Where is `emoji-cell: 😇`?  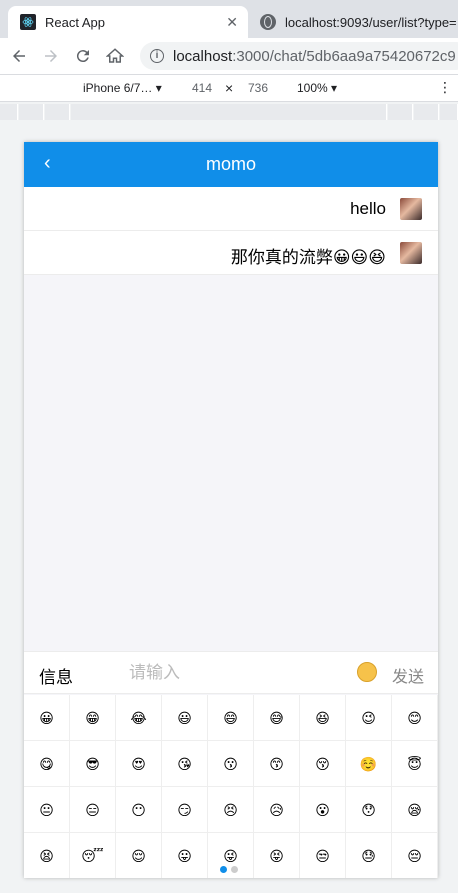 emoji-cell: 😇 is located at coordinates (415, 764).